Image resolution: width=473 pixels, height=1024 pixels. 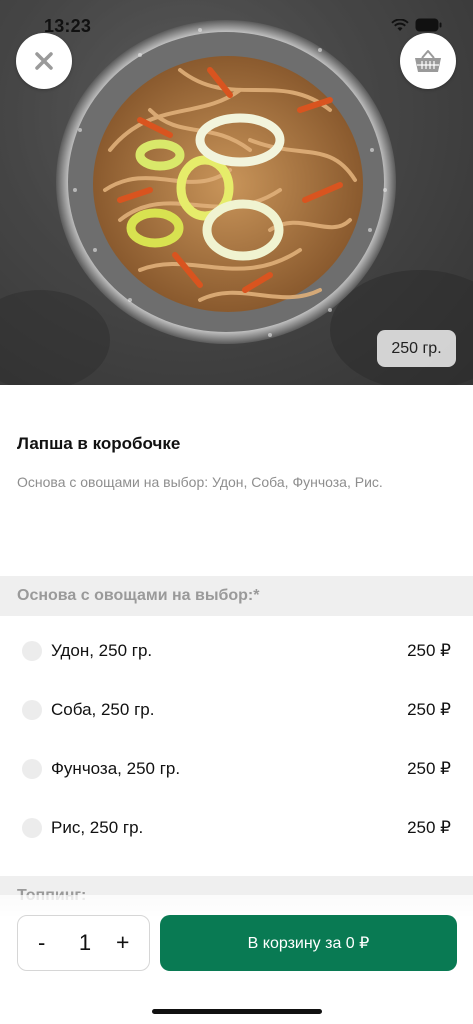 What do you see at coordinates (236, 768) in the screenshot?
I see `option-row-funchoza: Фунчоза, 250 гр. 250 ₽` at bounding box center [236, 768].